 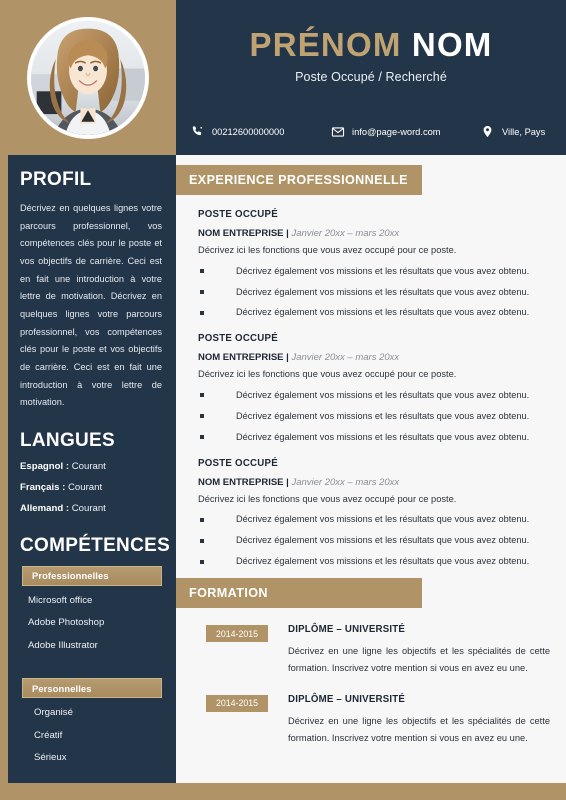 What do you see at coordinates (60, 600) in the screenshot?
I see `list-item: Microsoft office` at bounding box center [60, 600].